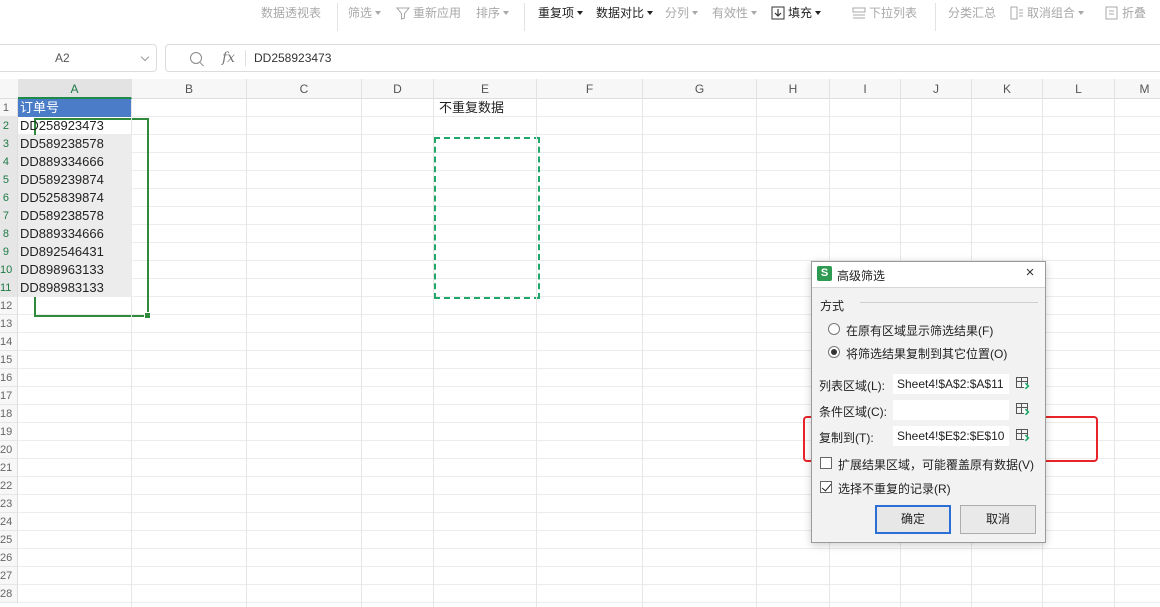  I want to click on list-range-input: Sheet4!$A$2:$A$11, so click(951, 384).